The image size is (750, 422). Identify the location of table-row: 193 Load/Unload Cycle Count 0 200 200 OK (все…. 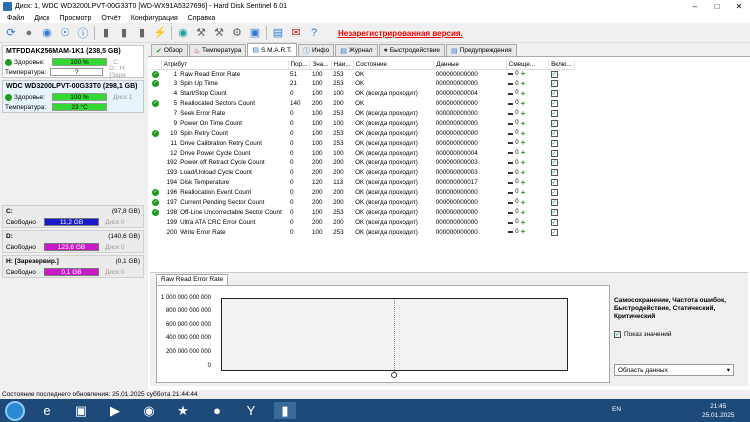
(362, 173).